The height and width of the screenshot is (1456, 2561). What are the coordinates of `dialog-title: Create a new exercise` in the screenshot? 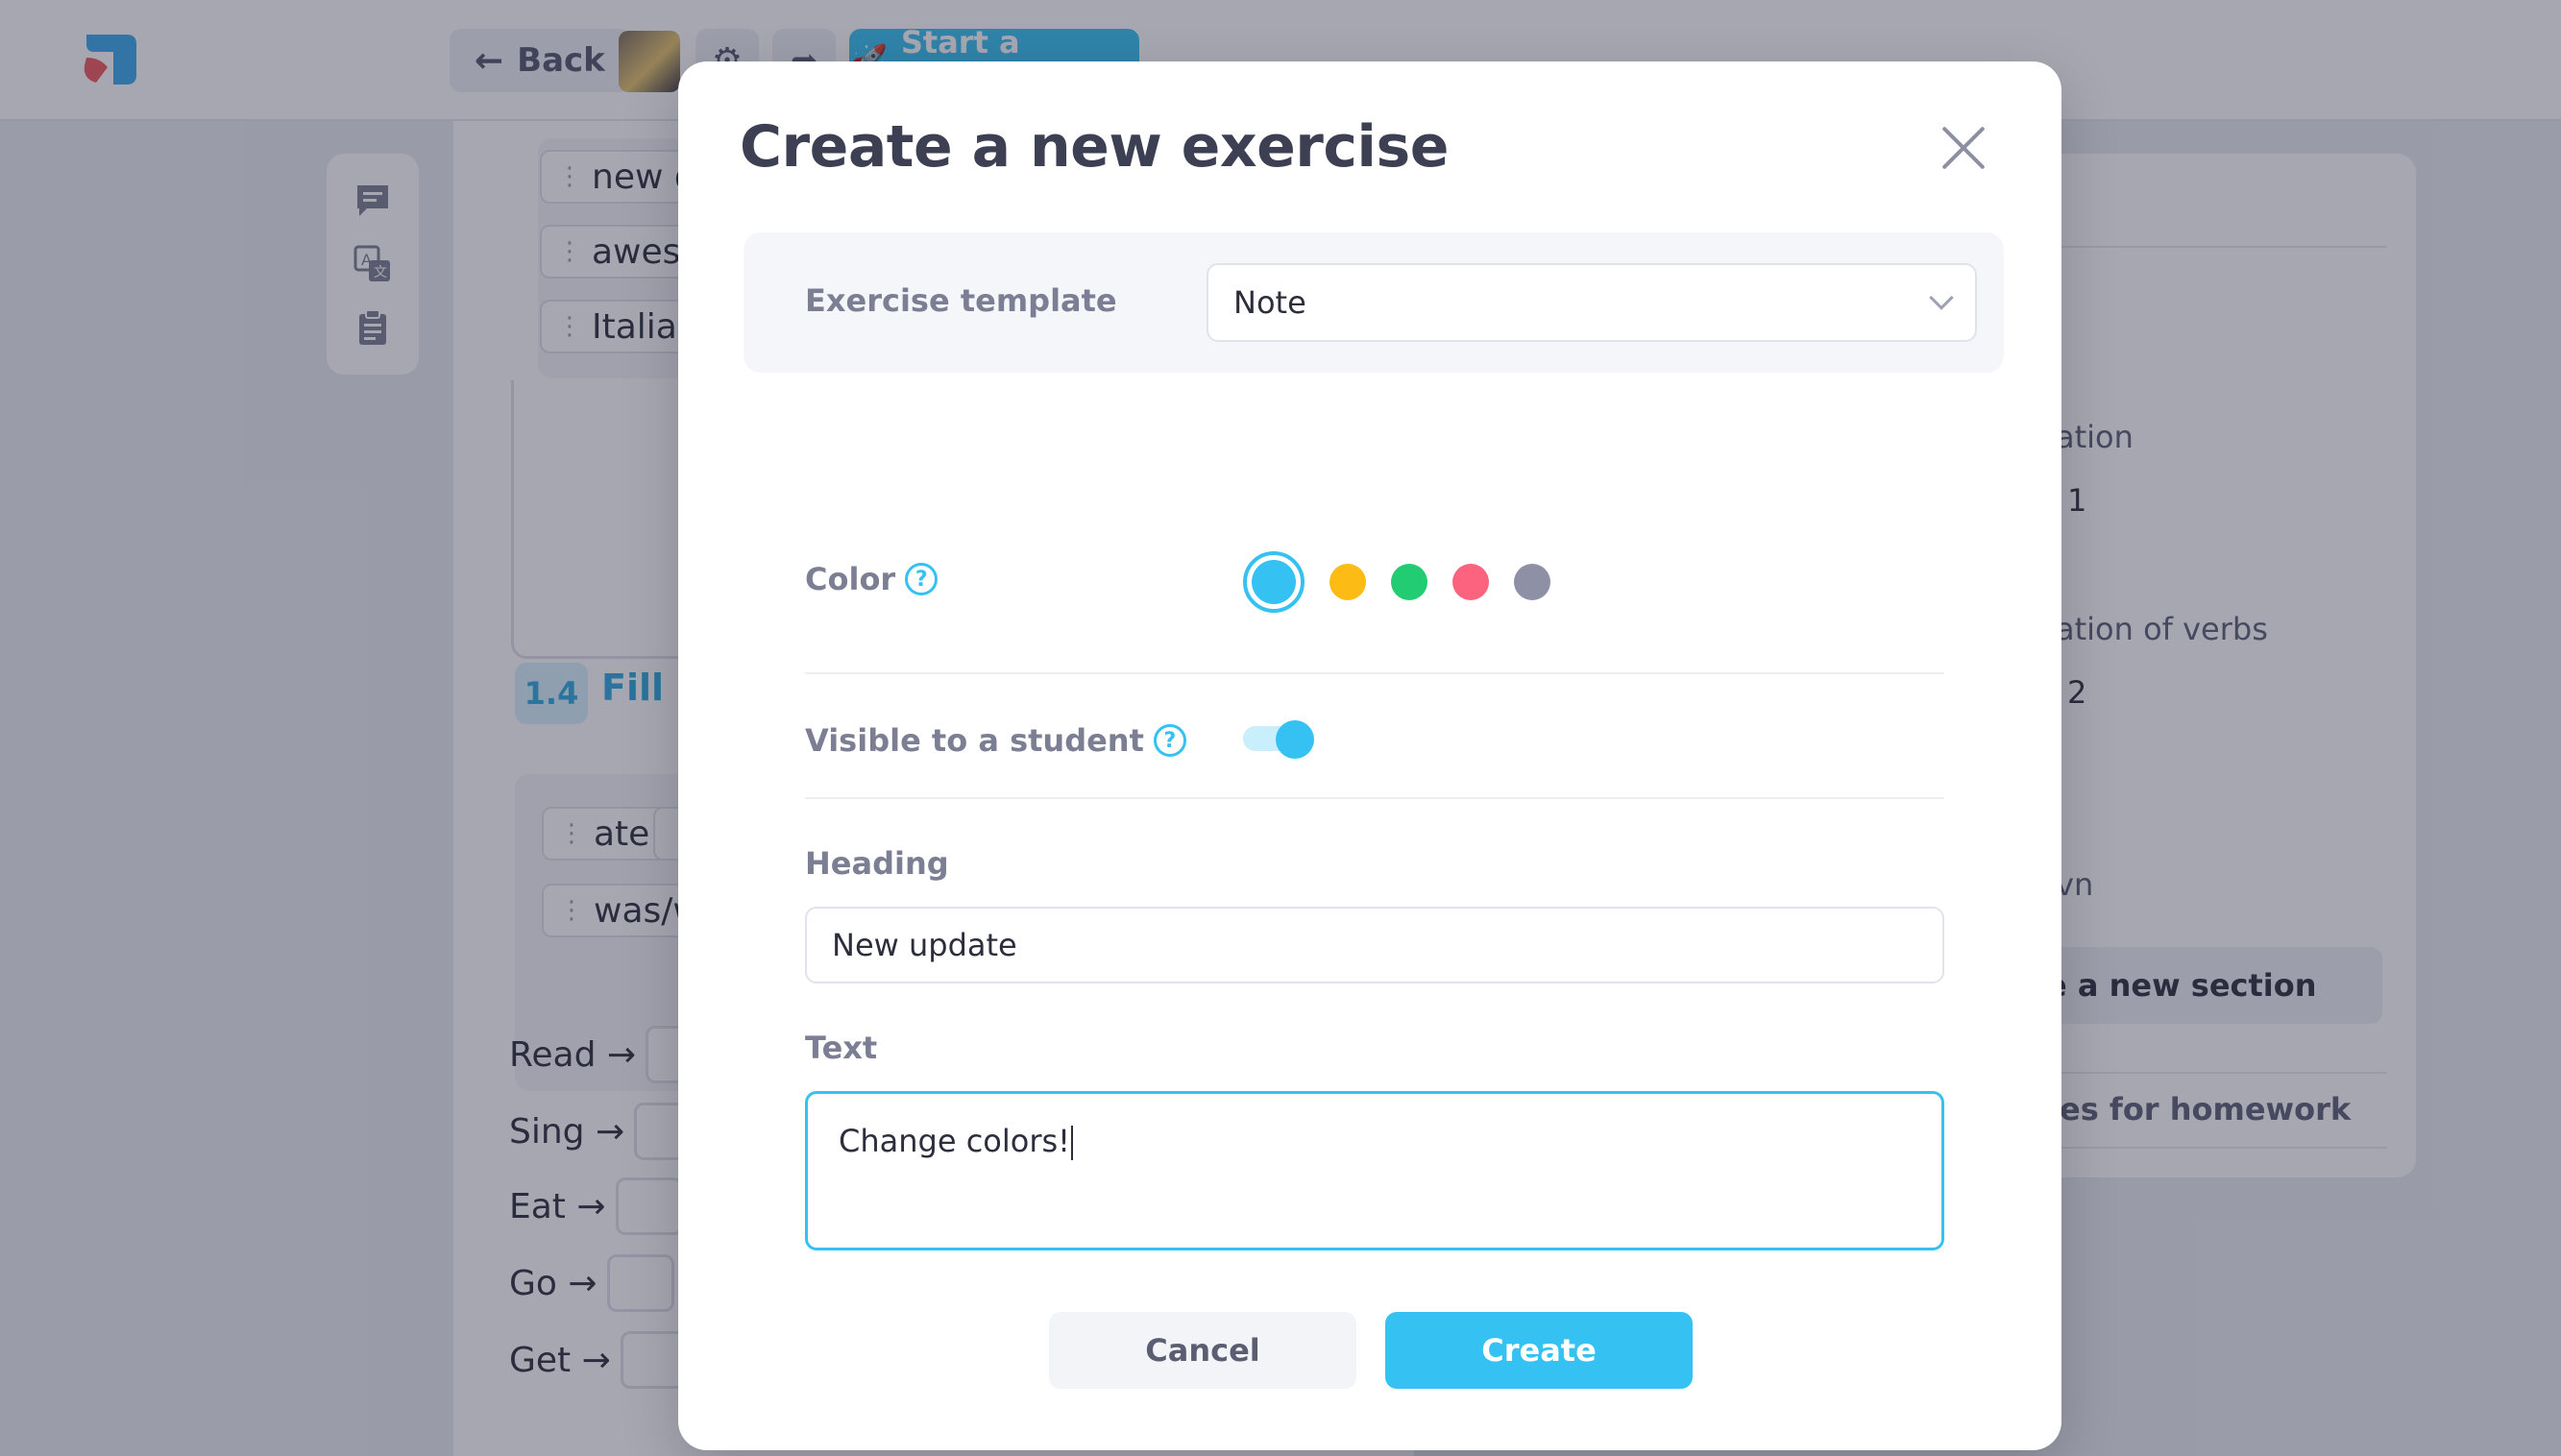 It's located at (1094, 147).